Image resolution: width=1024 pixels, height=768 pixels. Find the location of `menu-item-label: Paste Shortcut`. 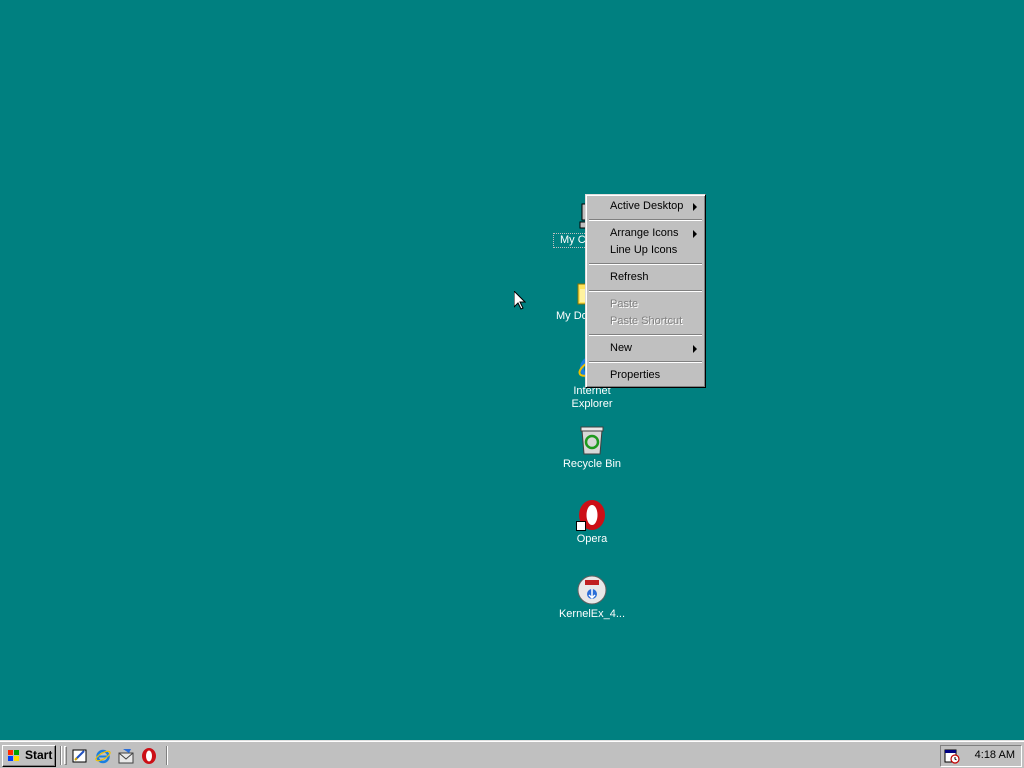

menu-item-label: Paste Shortcut is located at coordinates (646, 321).